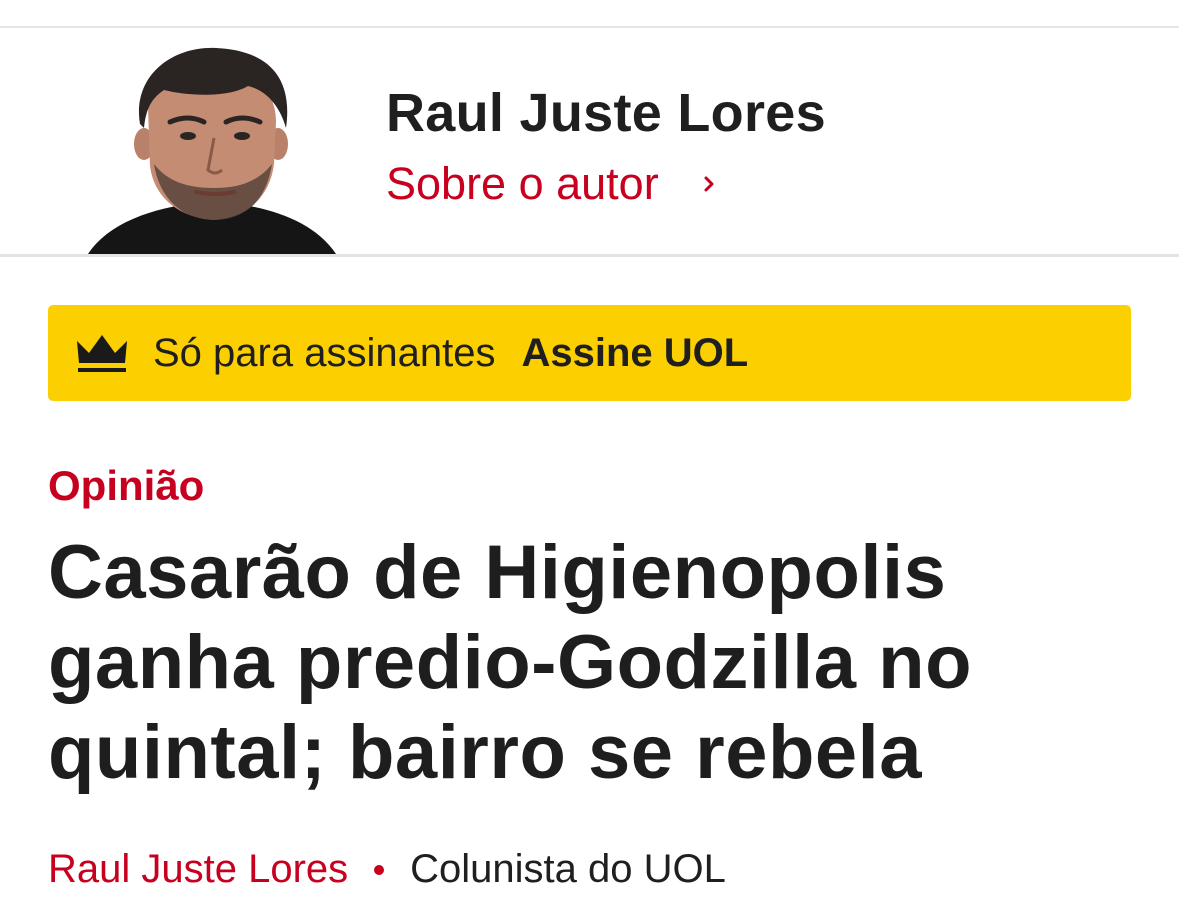  What do you see at coordinates (324, 352) in the screenshot?
I see `subscribers-only-label: Só para assinantes` at bounding box center [324, 352].